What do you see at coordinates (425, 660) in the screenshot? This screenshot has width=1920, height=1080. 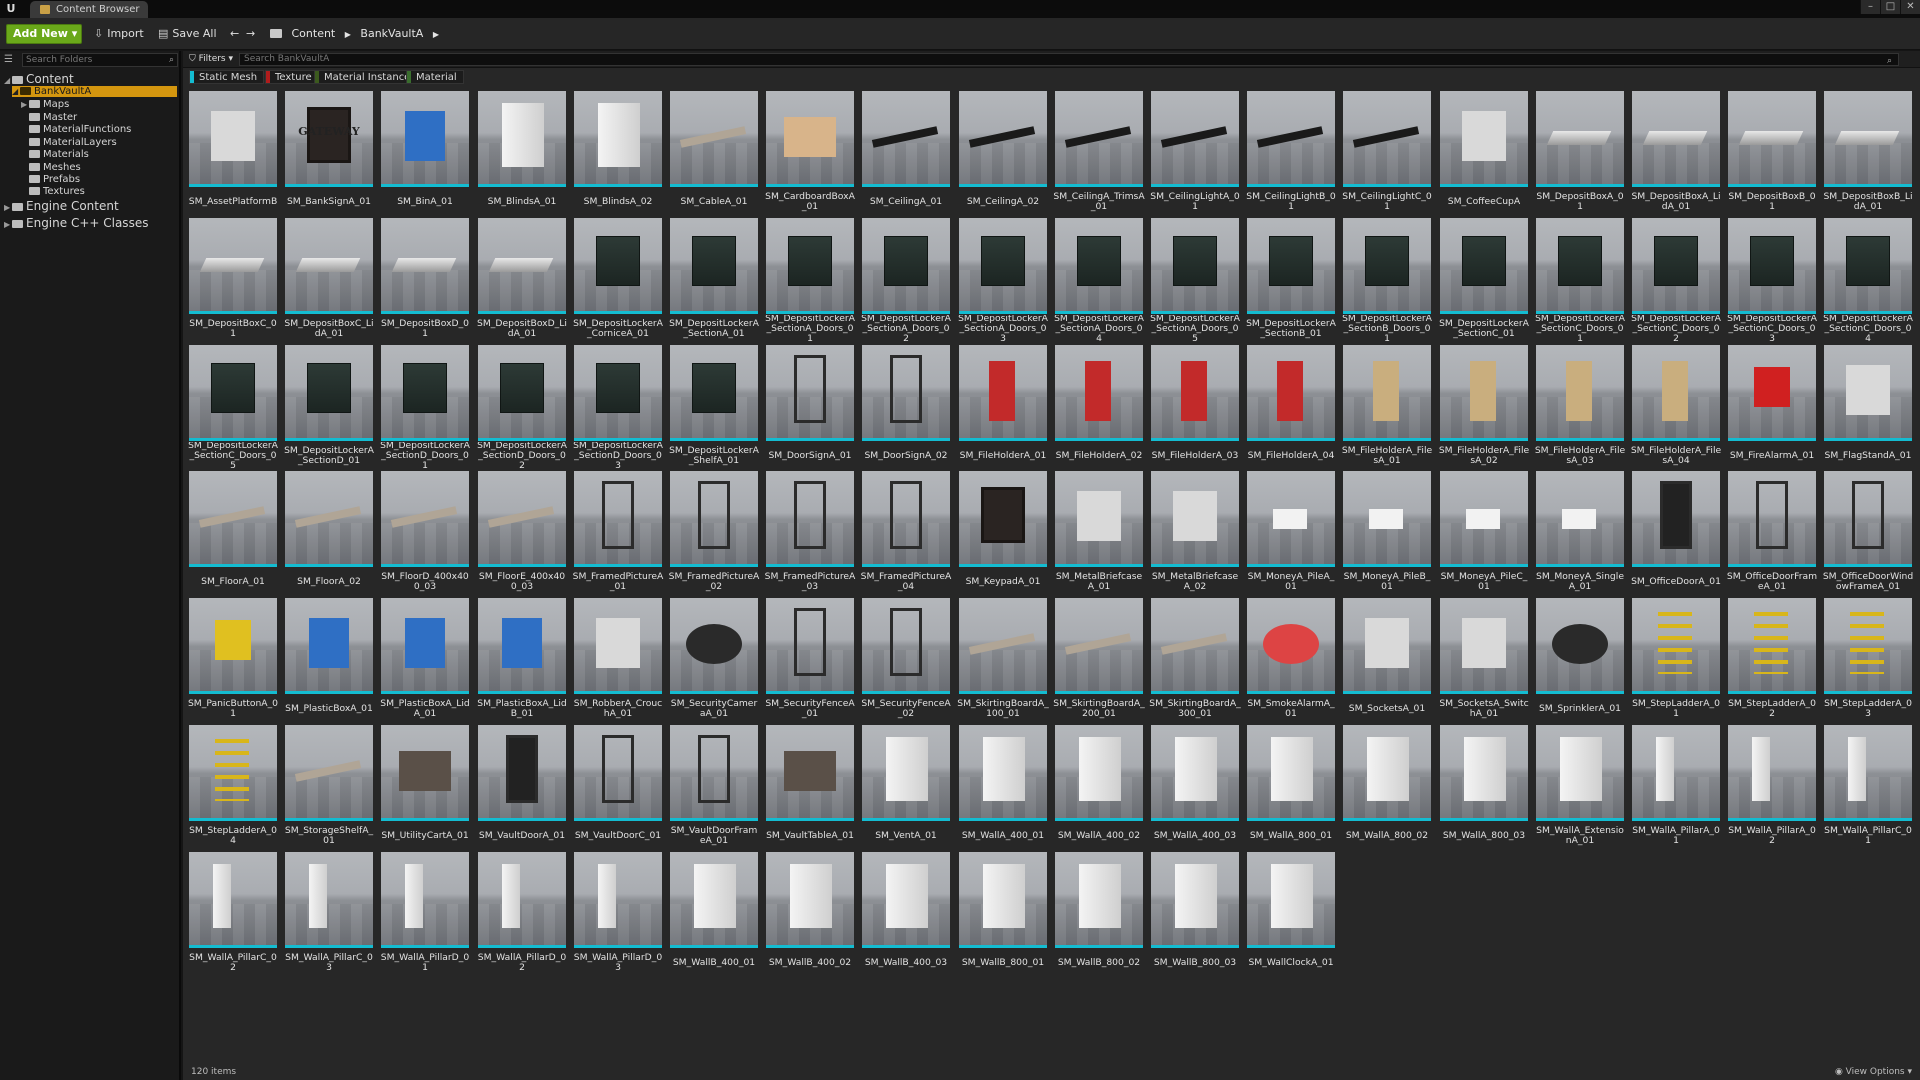 I see `asset-tile: SM_PlasticBoxA_LidA_01` at bounding box center [425, 660].